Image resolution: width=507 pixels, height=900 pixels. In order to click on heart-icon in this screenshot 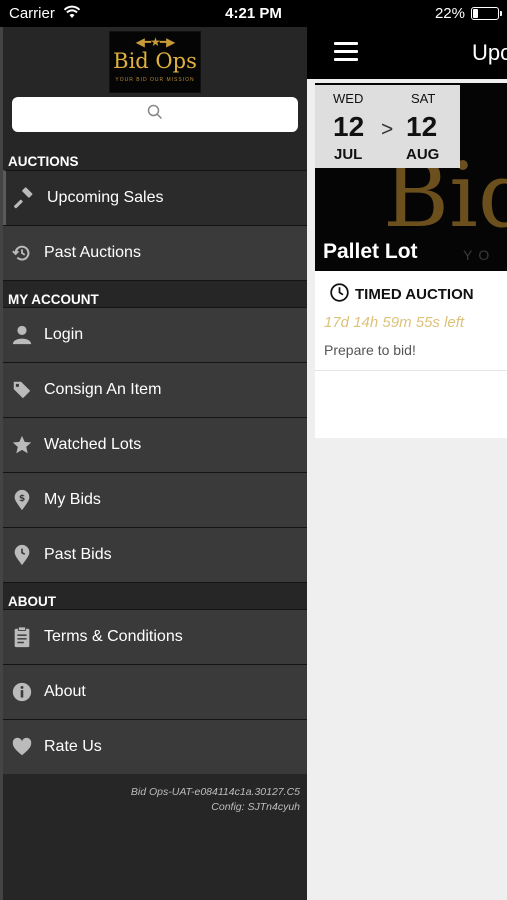, I will do `click(22, 747)`.